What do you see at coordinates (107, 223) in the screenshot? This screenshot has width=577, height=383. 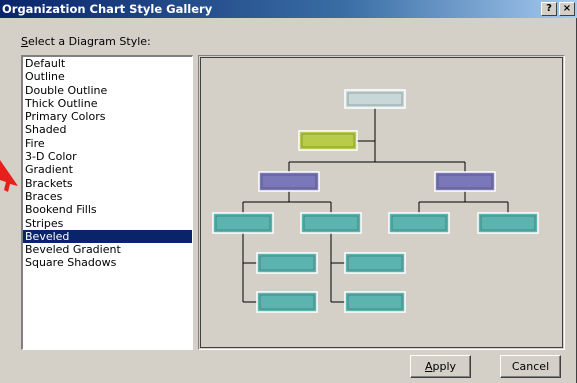 I see `style-list-item: Stripes` at bounding box center [107, 223].